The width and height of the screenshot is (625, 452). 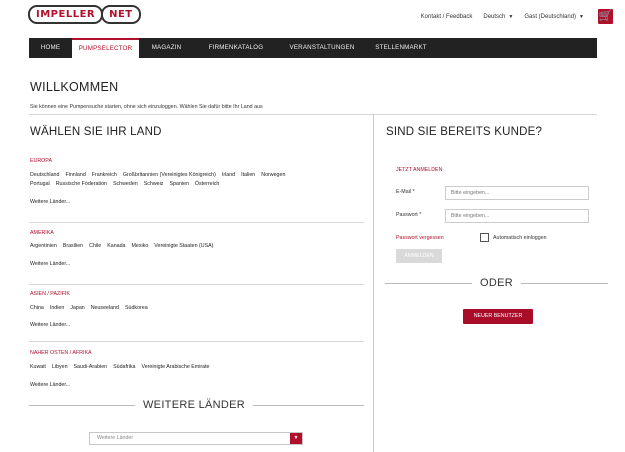 I want to click on nav-item-firmenkatalog: FIRMENKATALOG, so click(x=236, y=48).